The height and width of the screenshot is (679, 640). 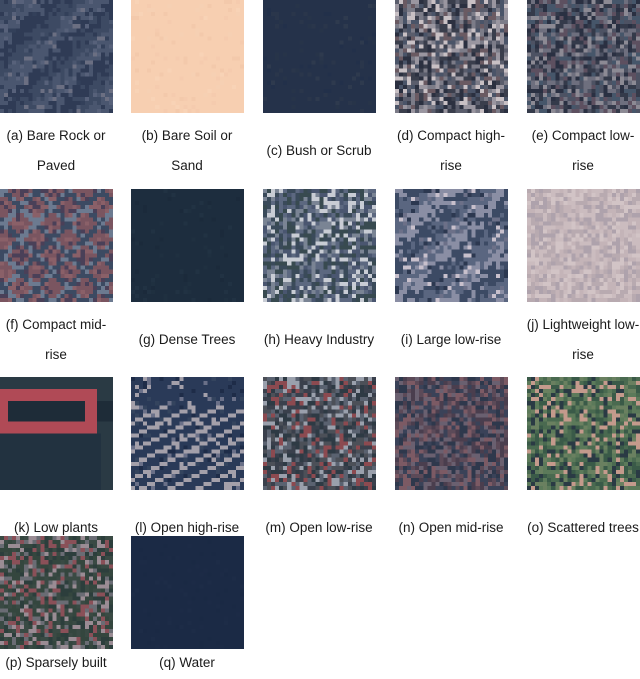 What do you see at coordinates (187, 165) in the screenshot?
I see `caption-line-2: Sand` at bounding box center [187, 165].